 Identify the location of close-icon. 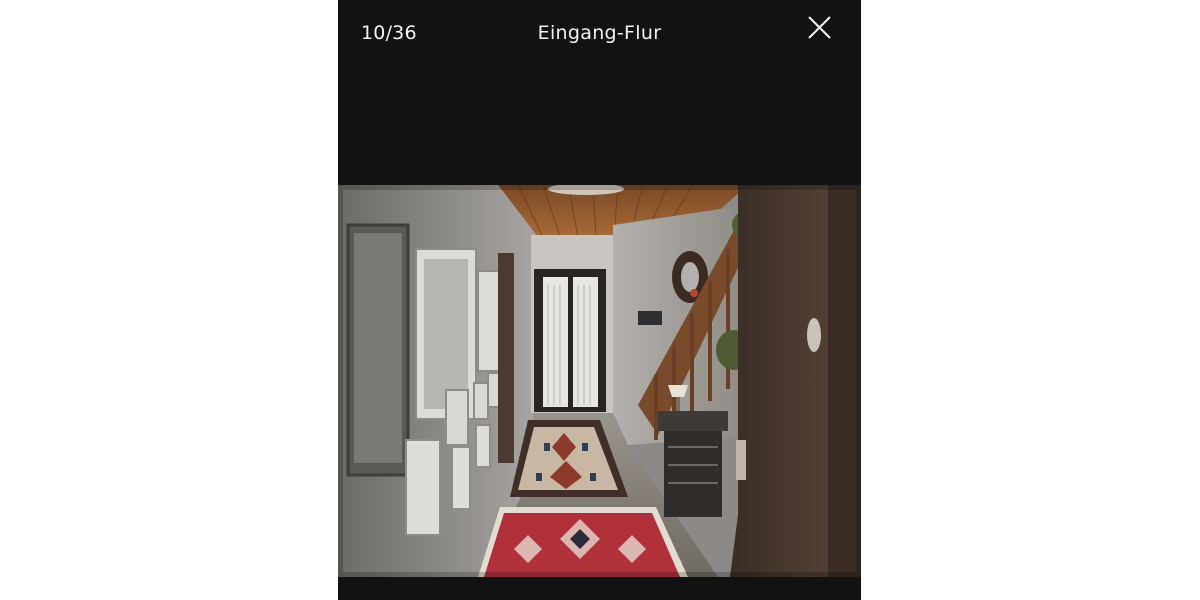
(819, 27).